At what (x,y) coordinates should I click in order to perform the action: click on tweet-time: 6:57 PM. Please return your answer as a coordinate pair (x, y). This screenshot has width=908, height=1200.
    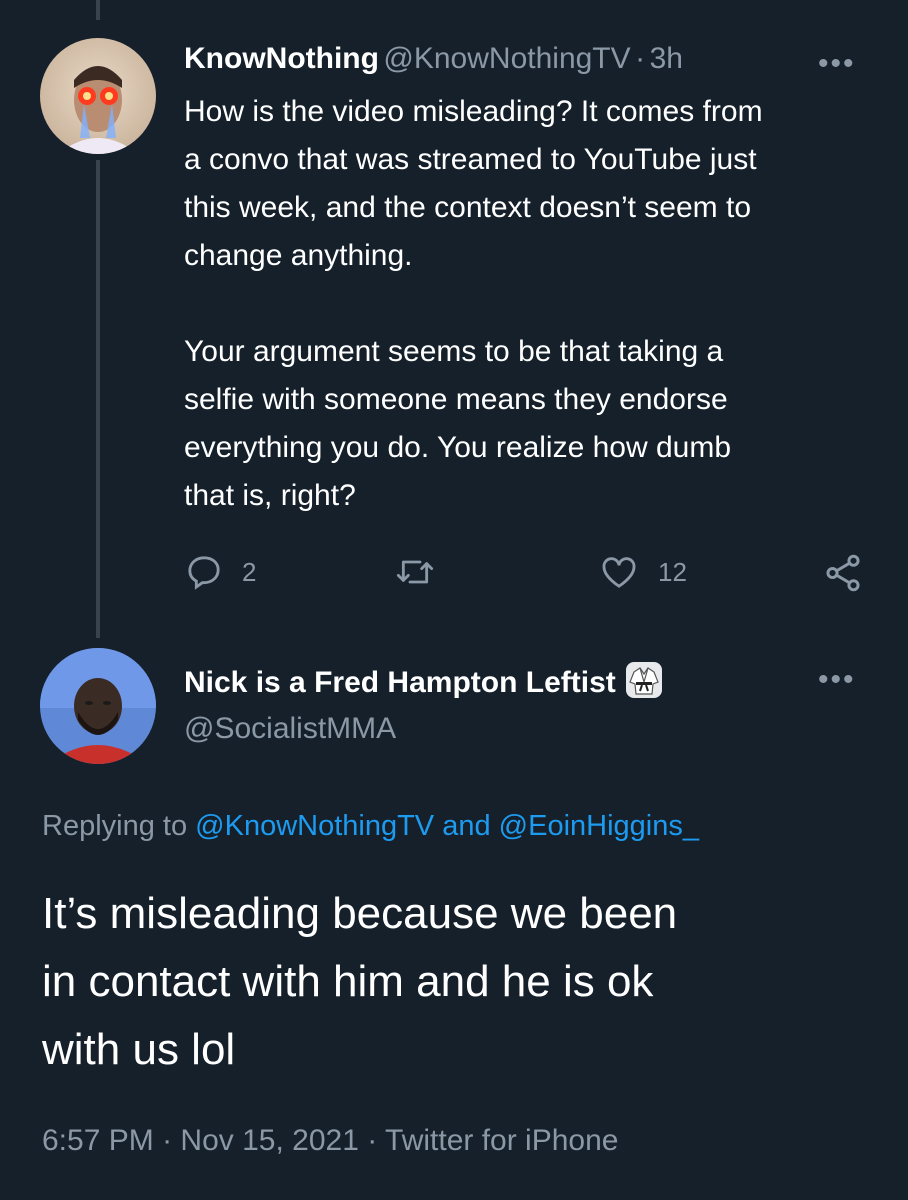
    Looking at the image, I should click on (98, 1140).